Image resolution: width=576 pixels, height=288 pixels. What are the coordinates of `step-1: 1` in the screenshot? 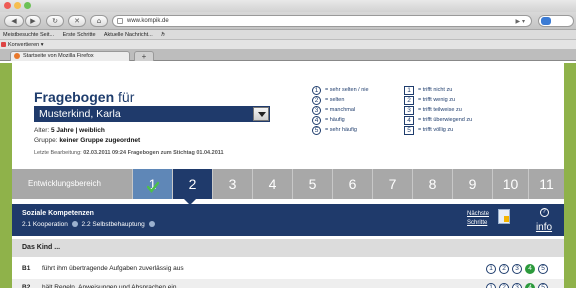 It's located at (152, 184).